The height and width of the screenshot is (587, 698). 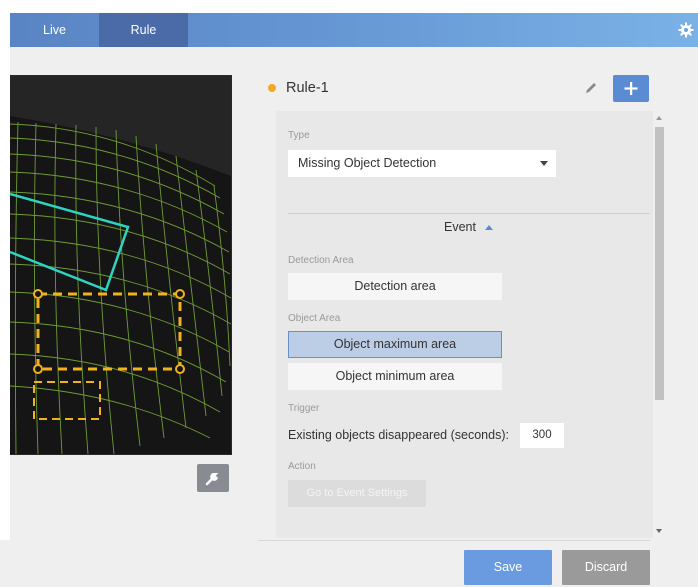 I want to click on camera-tool-button, so click(x=213, y=478).